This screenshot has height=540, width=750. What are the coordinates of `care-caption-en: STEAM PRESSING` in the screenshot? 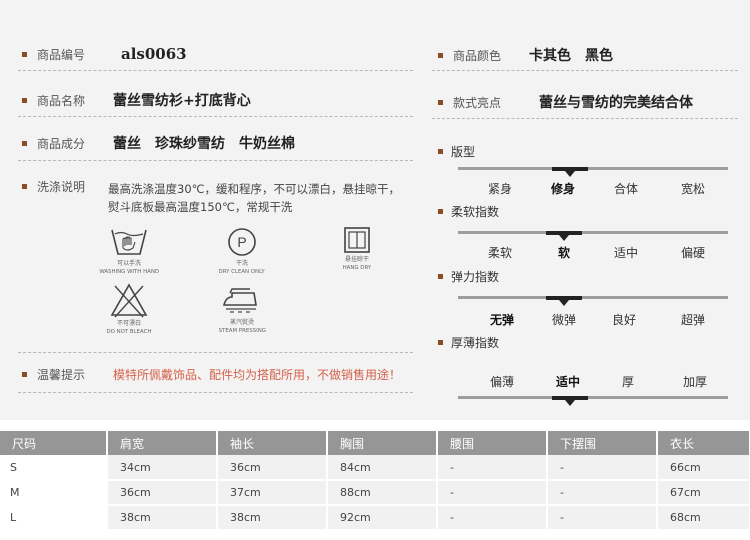 It's located at (242, 330).